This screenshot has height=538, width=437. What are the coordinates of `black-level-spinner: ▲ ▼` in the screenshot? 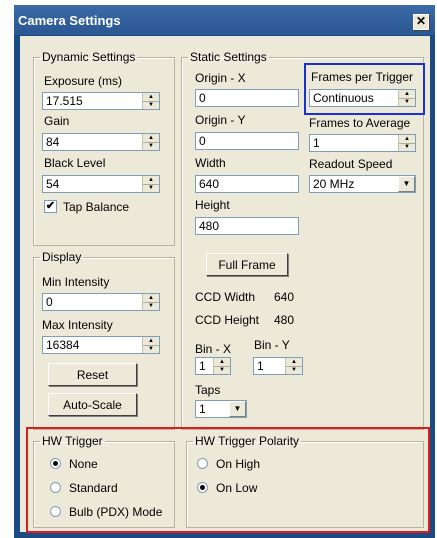 It's located at (150, 184).